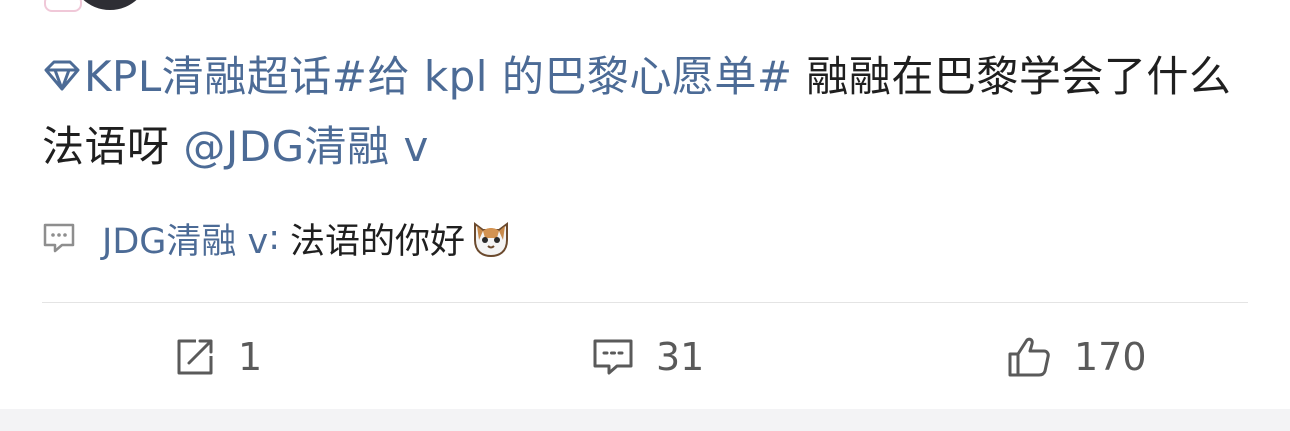 The image size is (1290, 431). Describe the element at coordinates (1029, 357) in the screenshot. I see `thumbs-up-icon` at that location.